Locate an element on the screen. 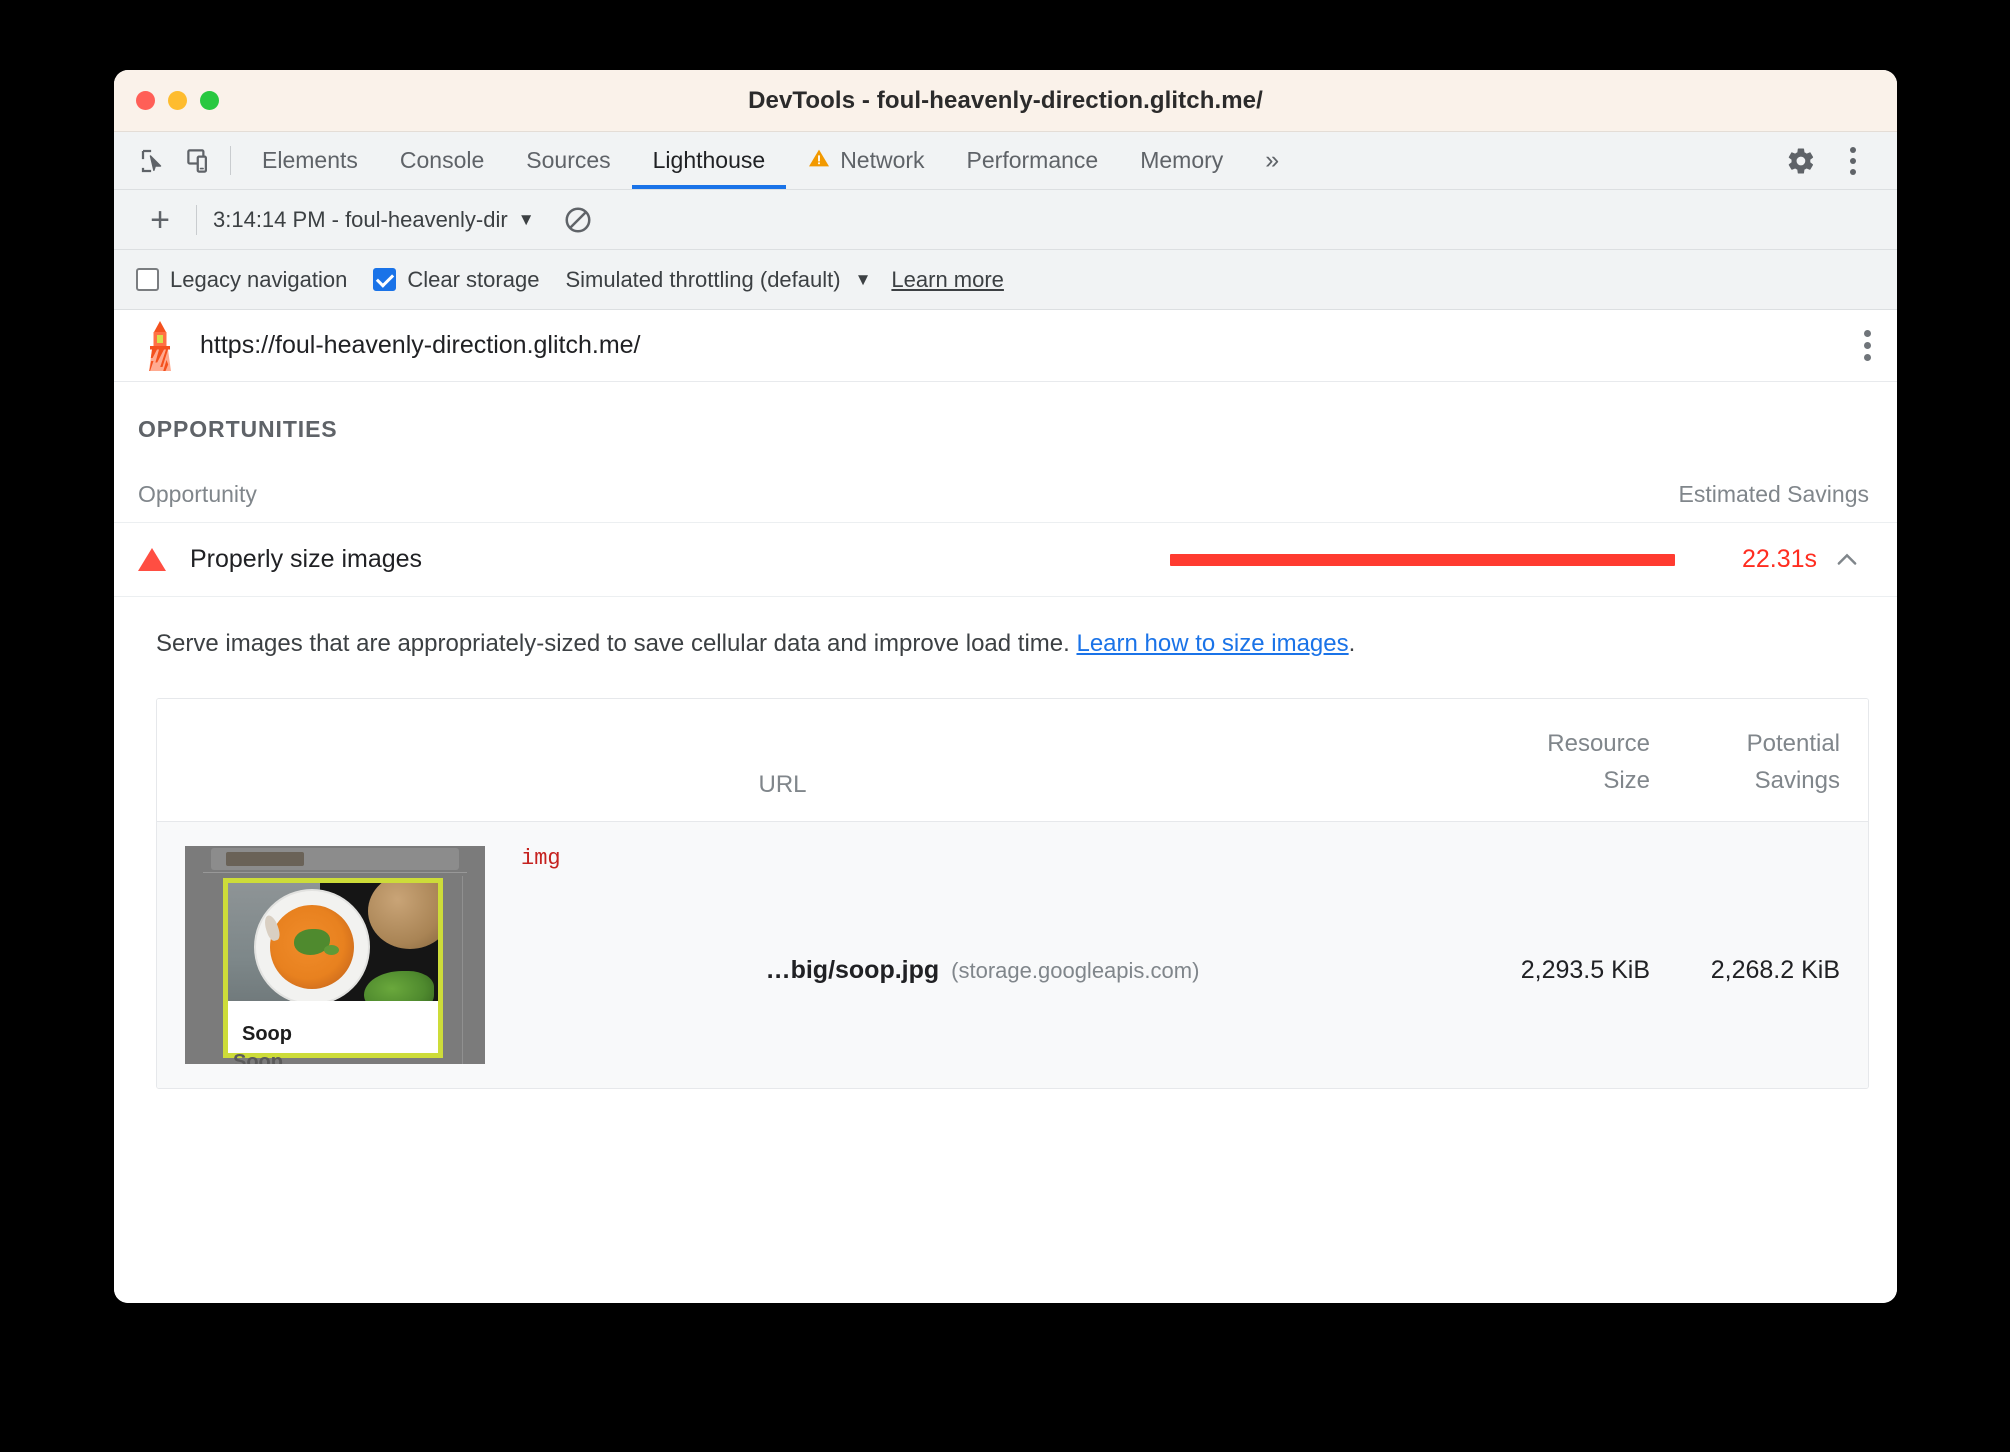  tab-performance: Performance is located at coordinates (1033, 160).